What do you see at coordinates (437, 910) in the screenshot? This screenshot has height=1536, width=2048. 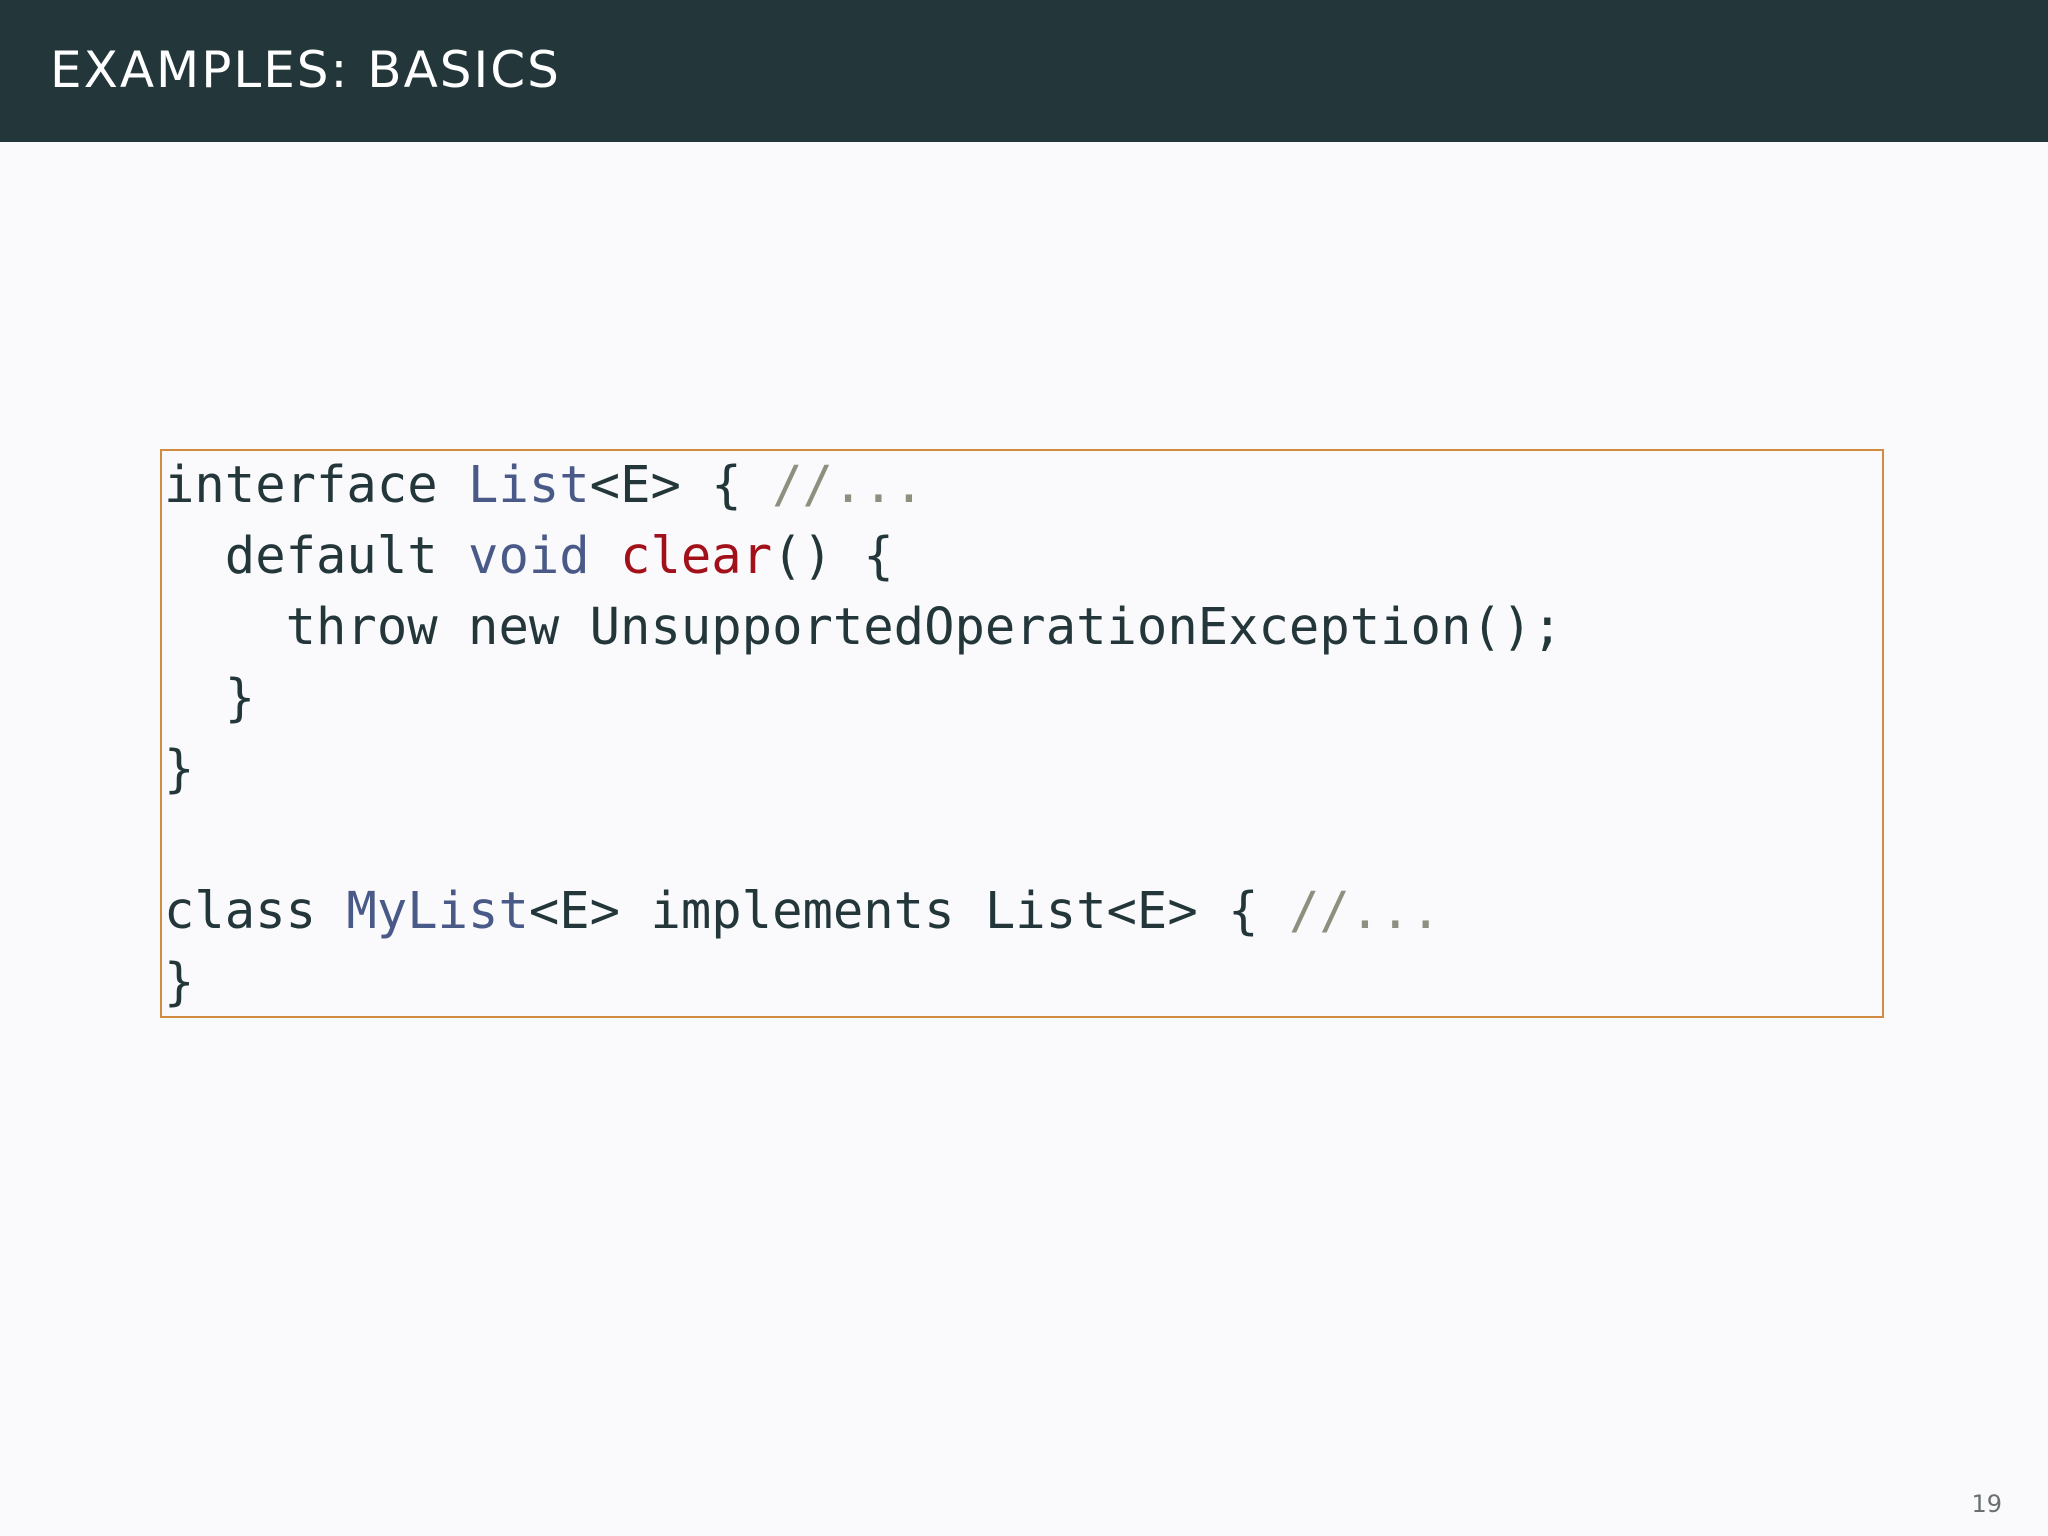 I see `code-token: MyList` at bounding box center [437, 910].